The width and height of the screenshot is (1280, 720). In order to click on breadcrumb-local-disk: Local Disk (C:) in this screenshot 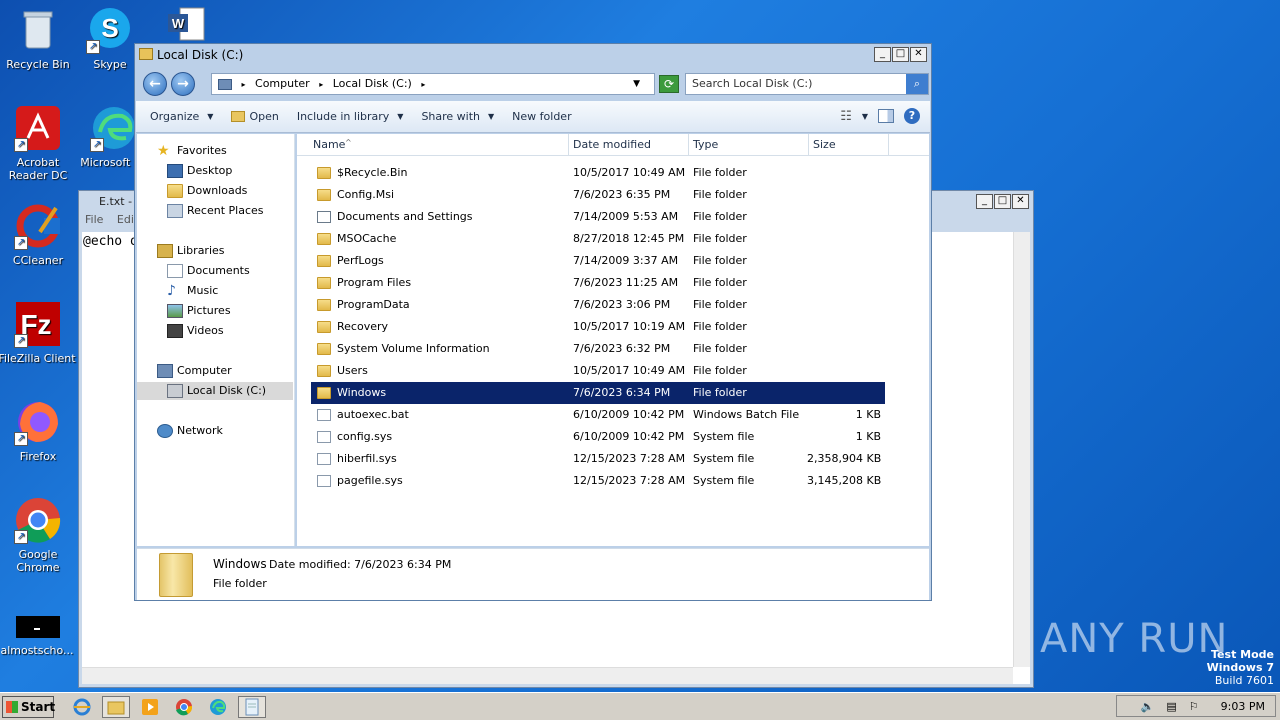, I will do `click(372, 83)`.